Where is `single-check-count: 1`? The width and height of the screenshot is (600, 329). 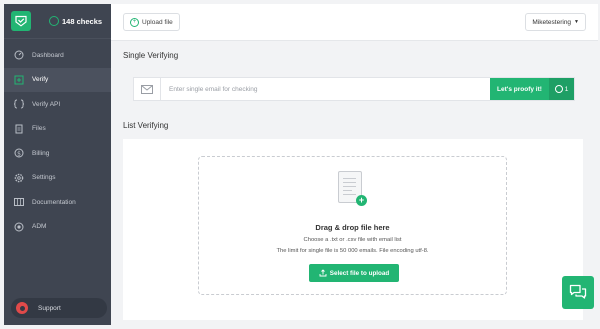
single-check-count: 1 is located at coordinates (561, 89).